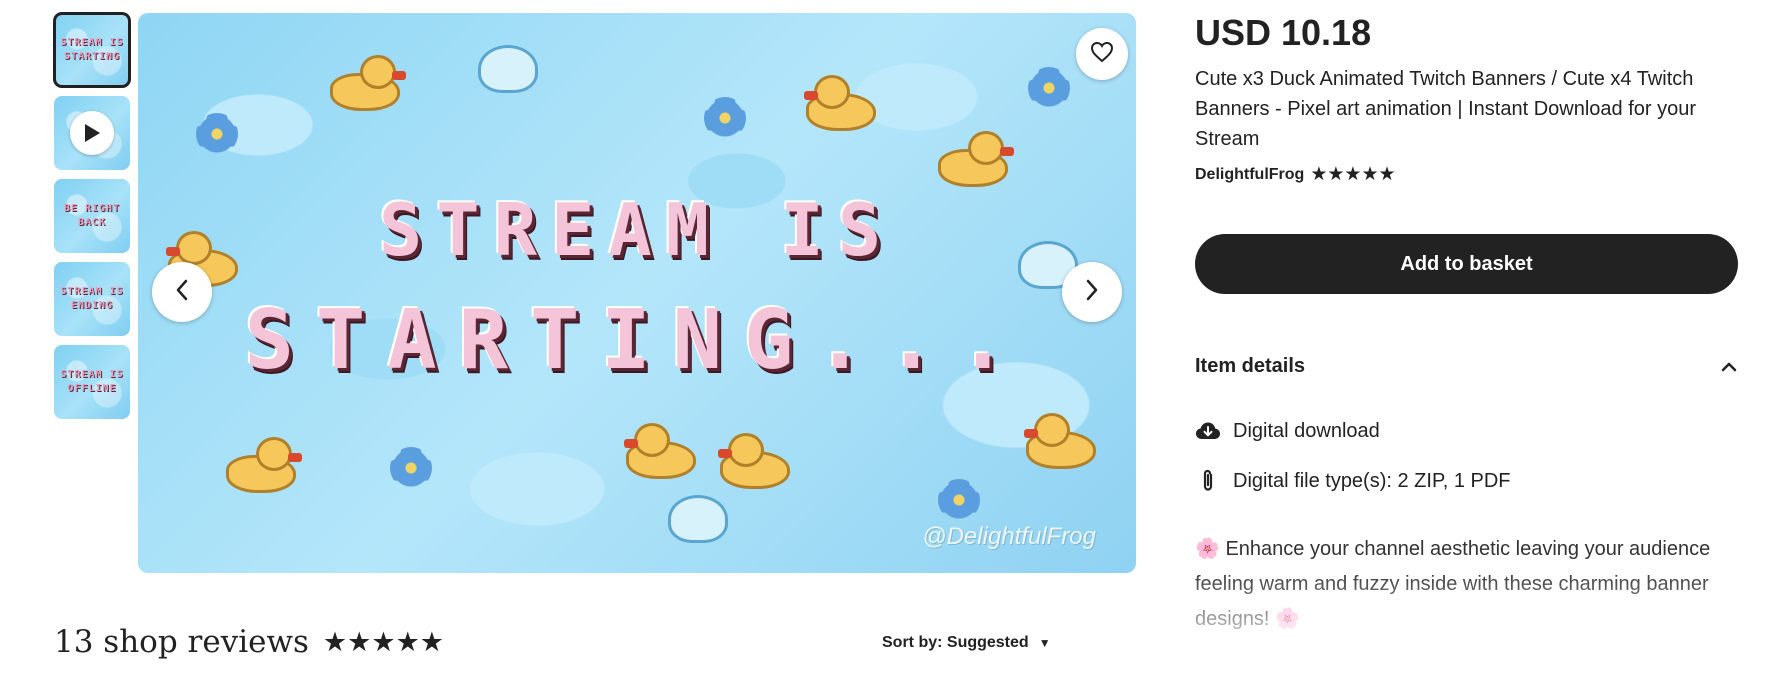  I want to click on thumbnail-5: STREAM IS OFFLINE, so click(92, 382).